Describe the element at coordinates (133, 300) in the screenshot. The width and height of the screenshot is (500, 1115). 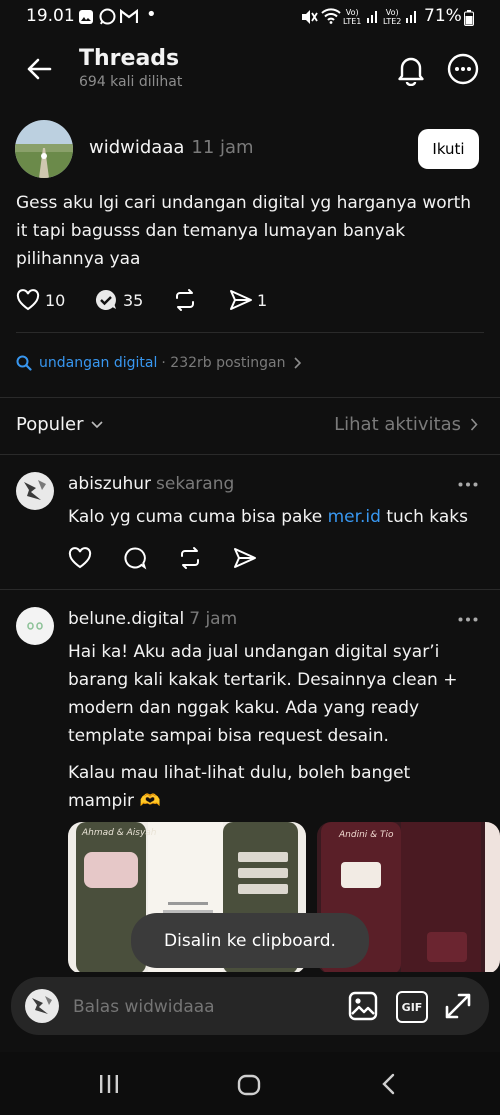
I see `reply-count: 35` at that location.